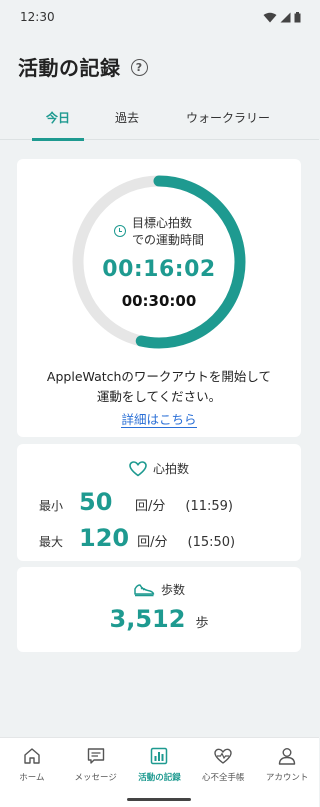 The image size is (320, 807). I want to click on steps-title: 歩数, so click(172, 590).